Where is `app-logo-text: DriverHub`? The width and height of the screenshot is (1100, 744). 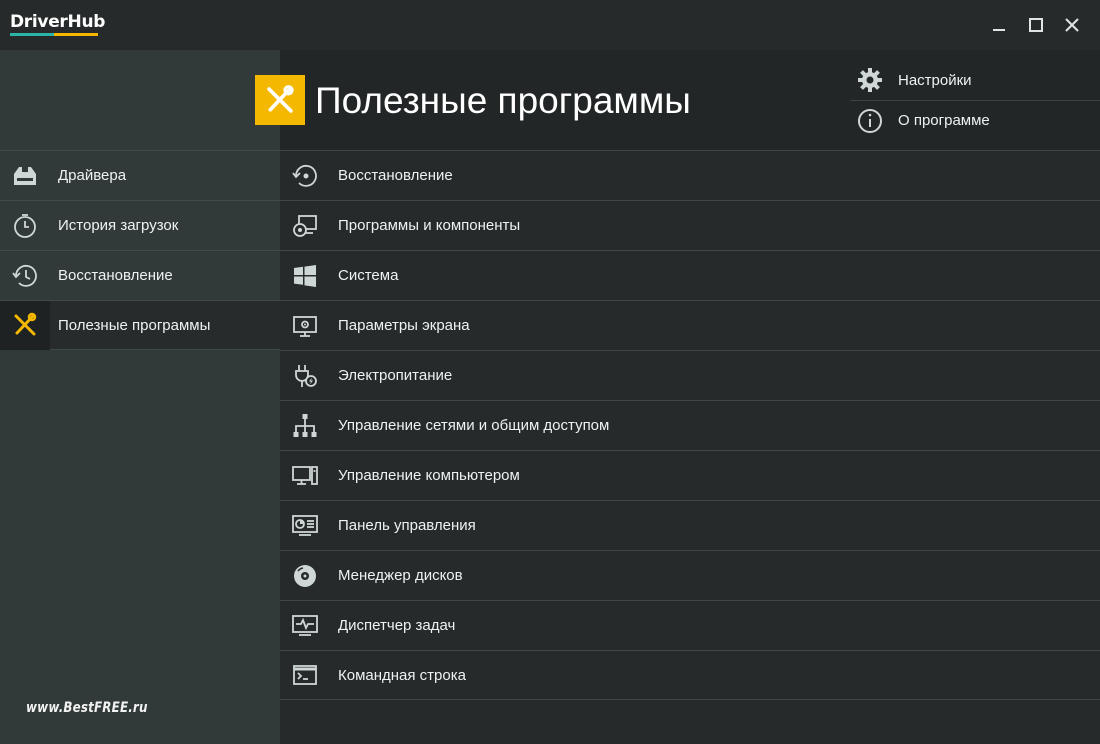 app-logo-text: DriverHub is located at coordinates (58, 22).